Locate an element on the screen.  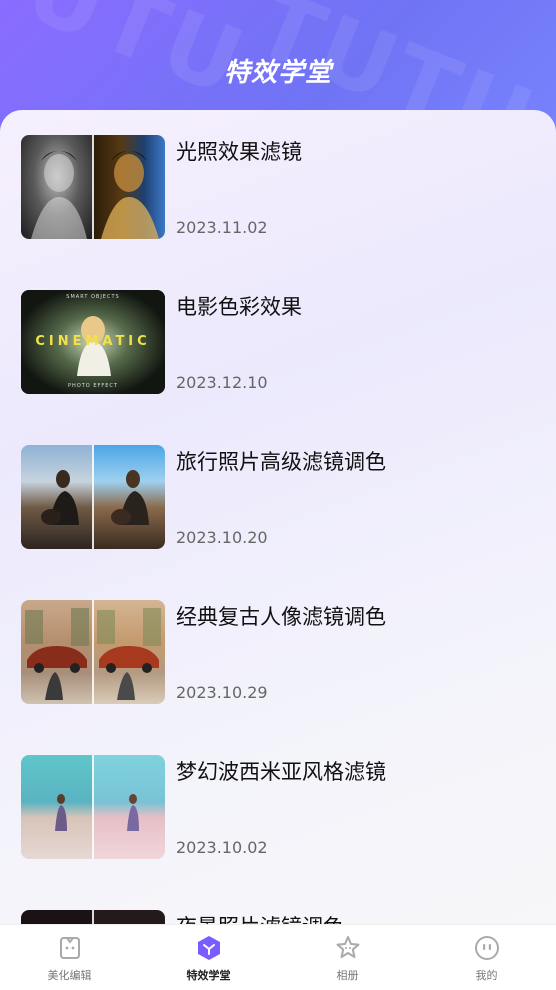
edit-face-icon is located at coordinates (70, 948).